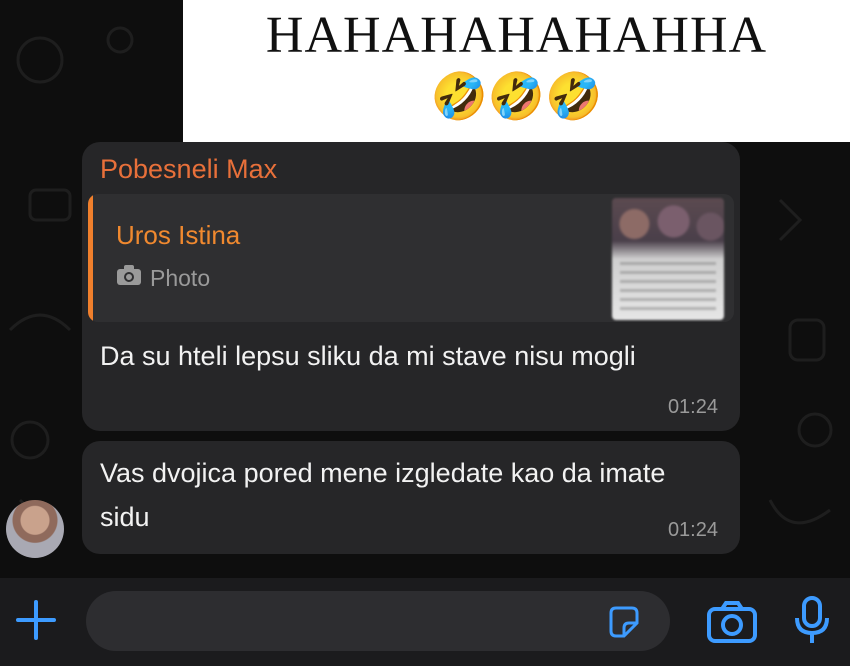  Describe the element at coordinates (812, 621) in the screenshot. I see `microphone-icon` at that location.